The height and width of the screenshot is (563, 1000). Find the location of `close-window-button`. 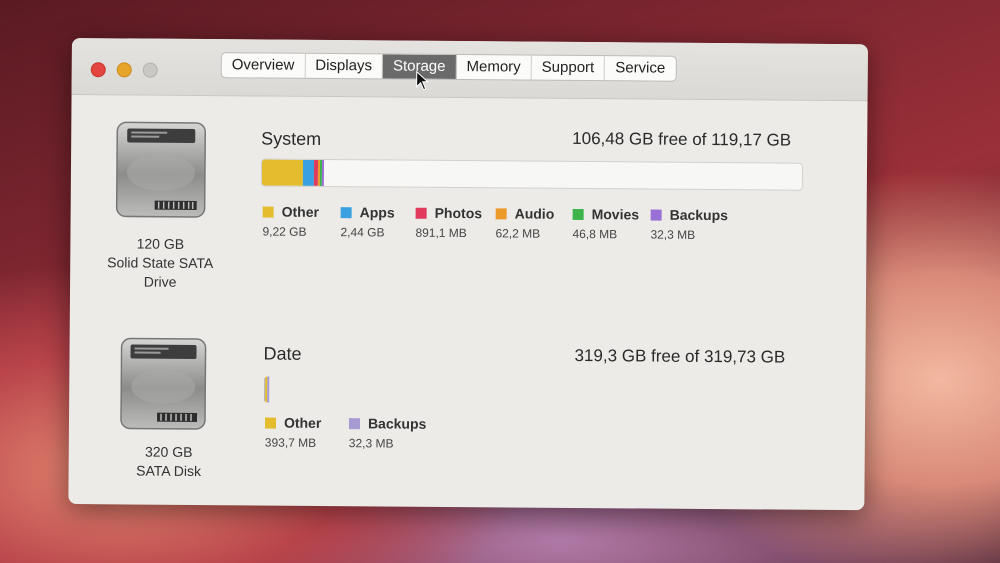

close-window-button is located at coordinates (98, 70).